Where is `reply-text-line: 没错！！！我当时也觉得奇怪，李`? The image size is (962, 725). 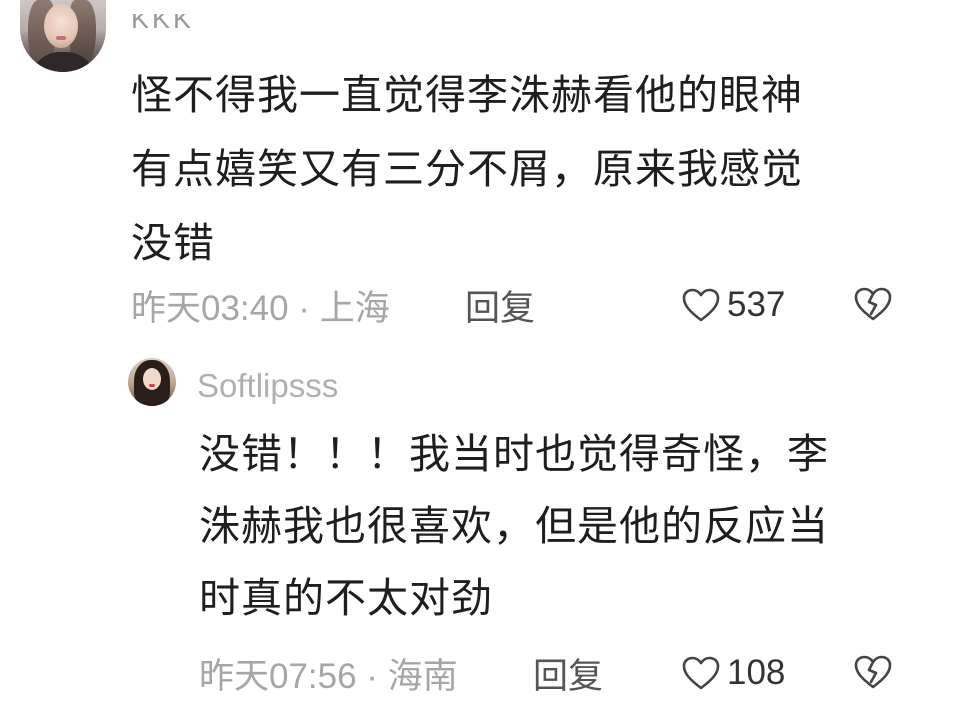
reply-text-line: 没错！！！我当时也觉得奇怪，李 is located at coordinates (514, 454).